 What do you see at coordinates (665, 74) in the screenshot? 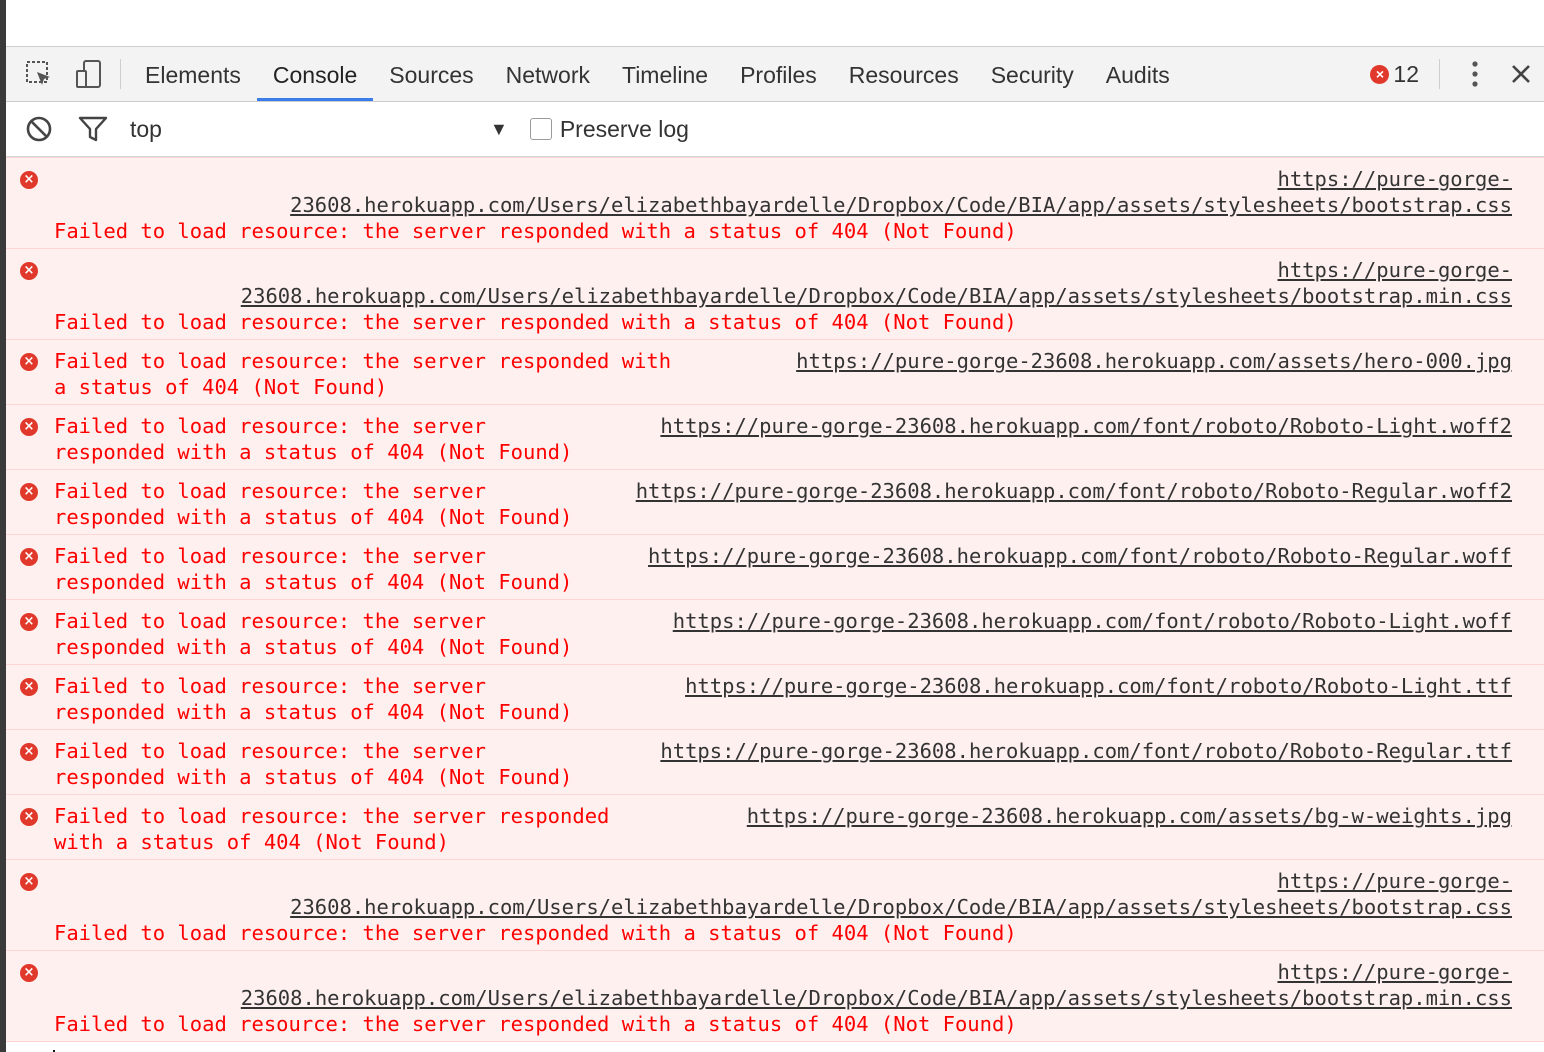
I see `tab-timeline: Timeline` at bounding box center [665, 74].